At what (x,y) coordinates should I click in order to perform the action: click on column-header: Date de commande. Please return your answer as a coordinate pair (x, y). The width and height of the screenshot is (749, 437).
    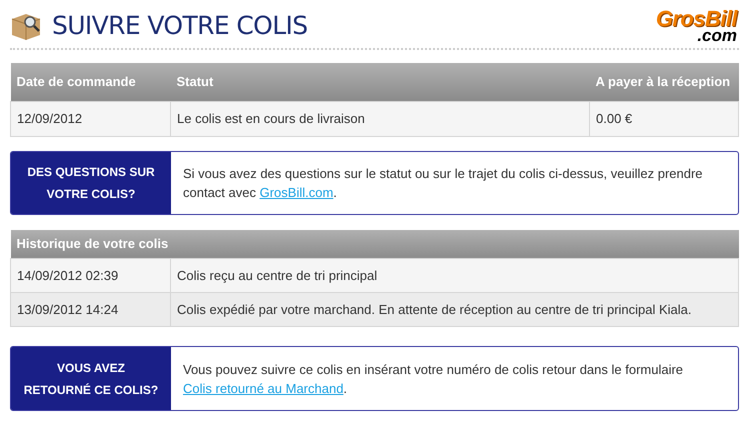
    Looking at the image, I should click on (90, 82).